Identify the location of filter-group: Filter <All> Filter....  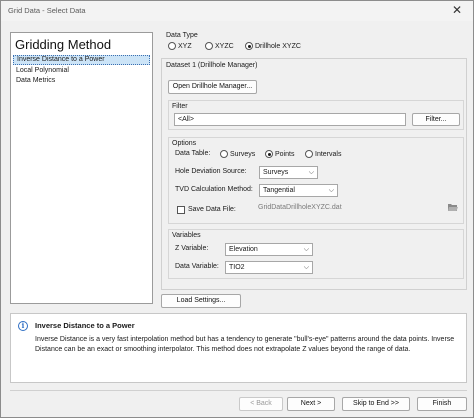
(316, 115).